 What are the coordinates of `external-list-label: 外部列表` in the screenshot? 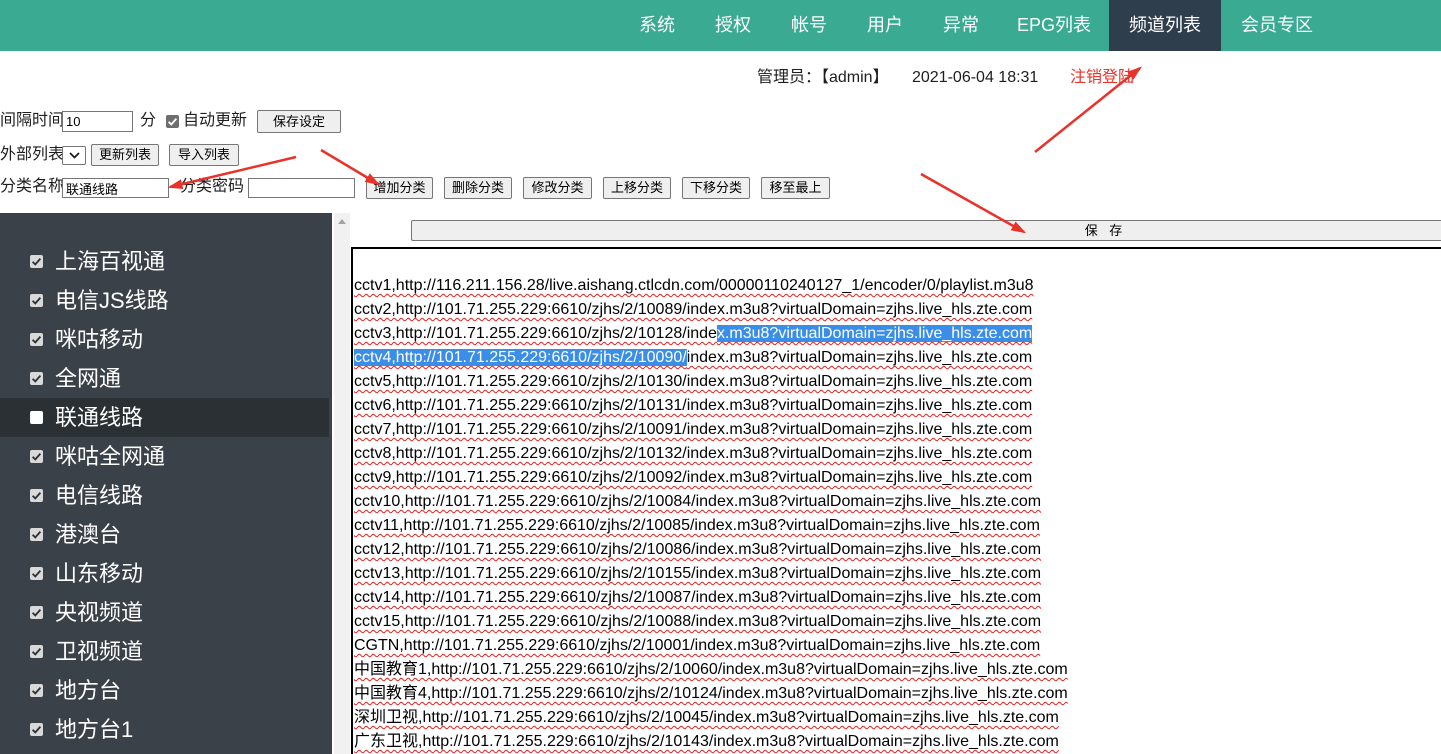 It's located at (32, 154).